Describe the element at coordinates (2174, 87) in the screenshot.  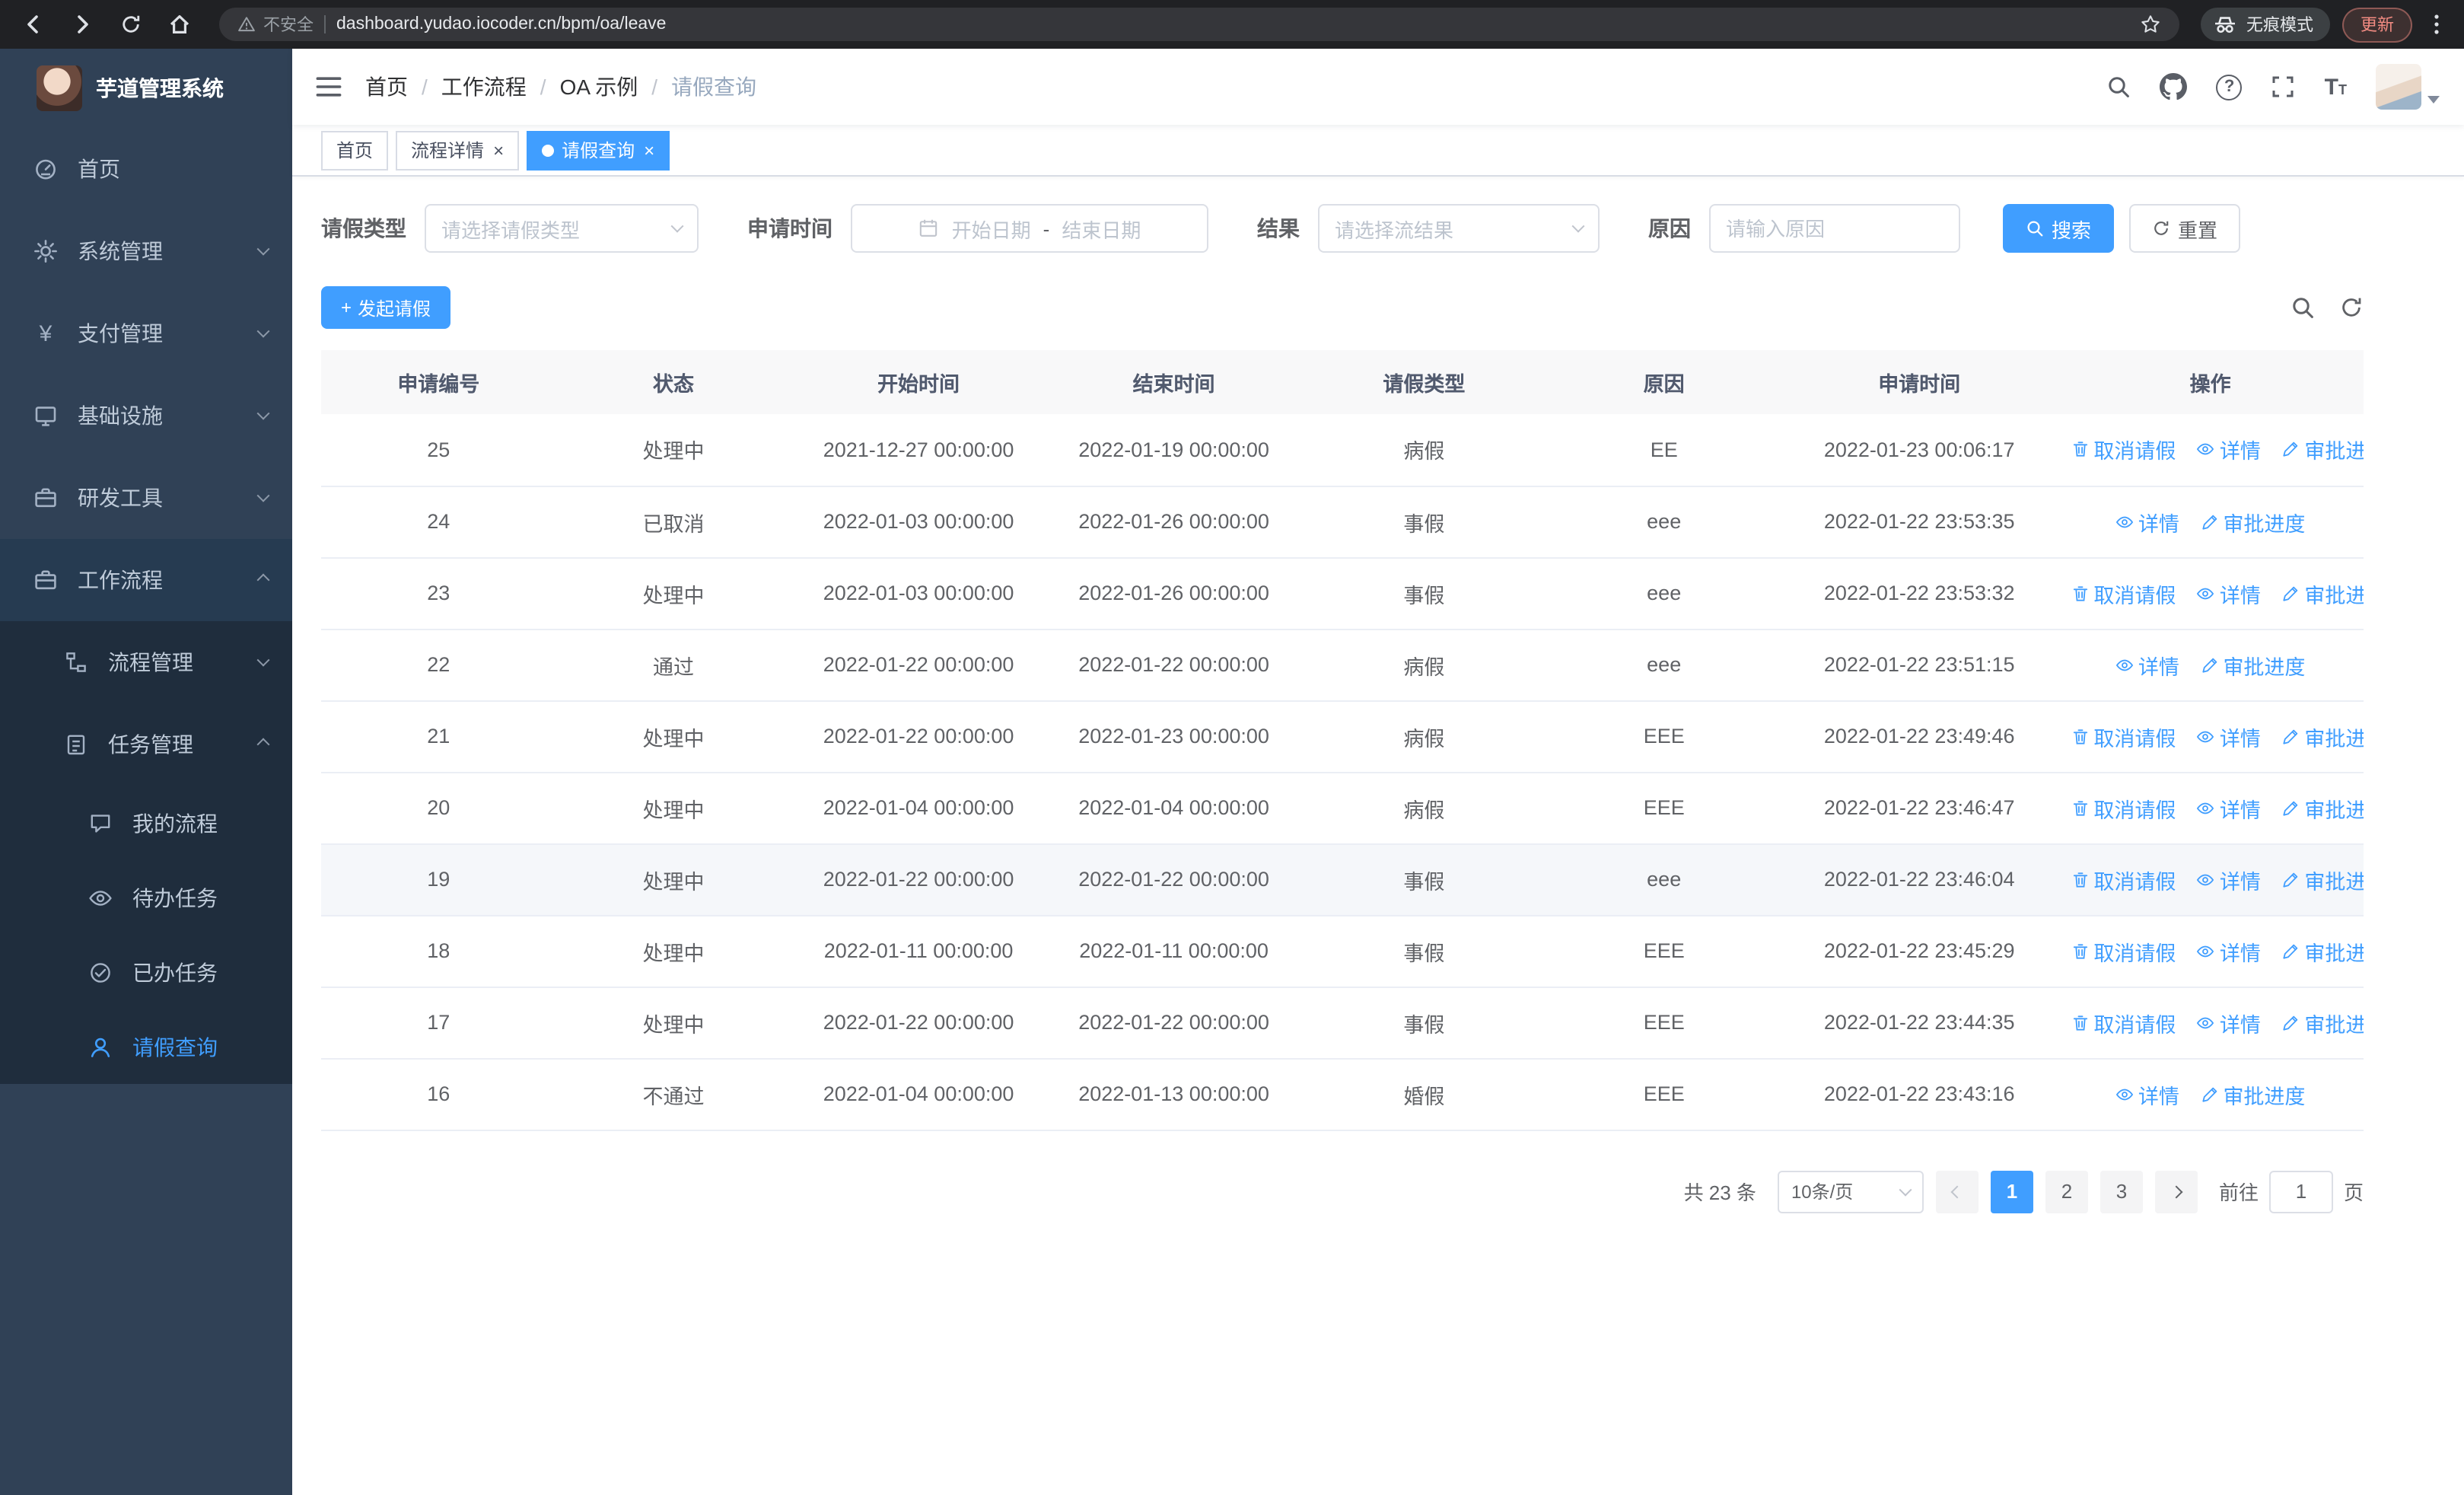
I see `github-icon` at that location.